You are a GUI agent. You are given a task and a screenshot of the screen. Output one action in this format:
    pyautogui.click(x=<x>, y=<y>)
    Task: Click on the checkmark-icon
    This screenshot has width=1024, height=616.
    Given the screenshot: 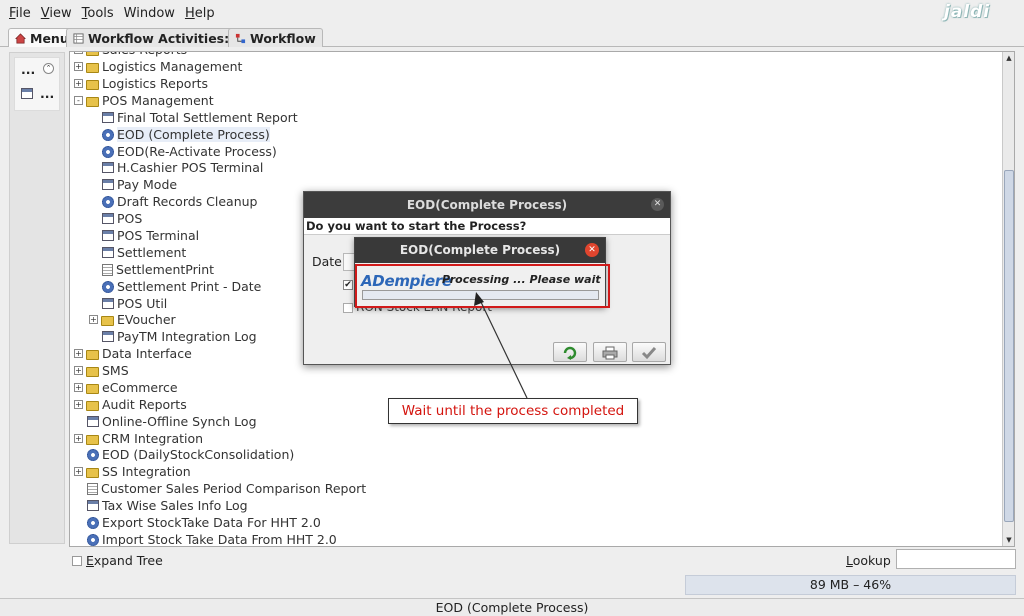 What is the action you would take?
    pyautogui.click(x=649, y=353)
    